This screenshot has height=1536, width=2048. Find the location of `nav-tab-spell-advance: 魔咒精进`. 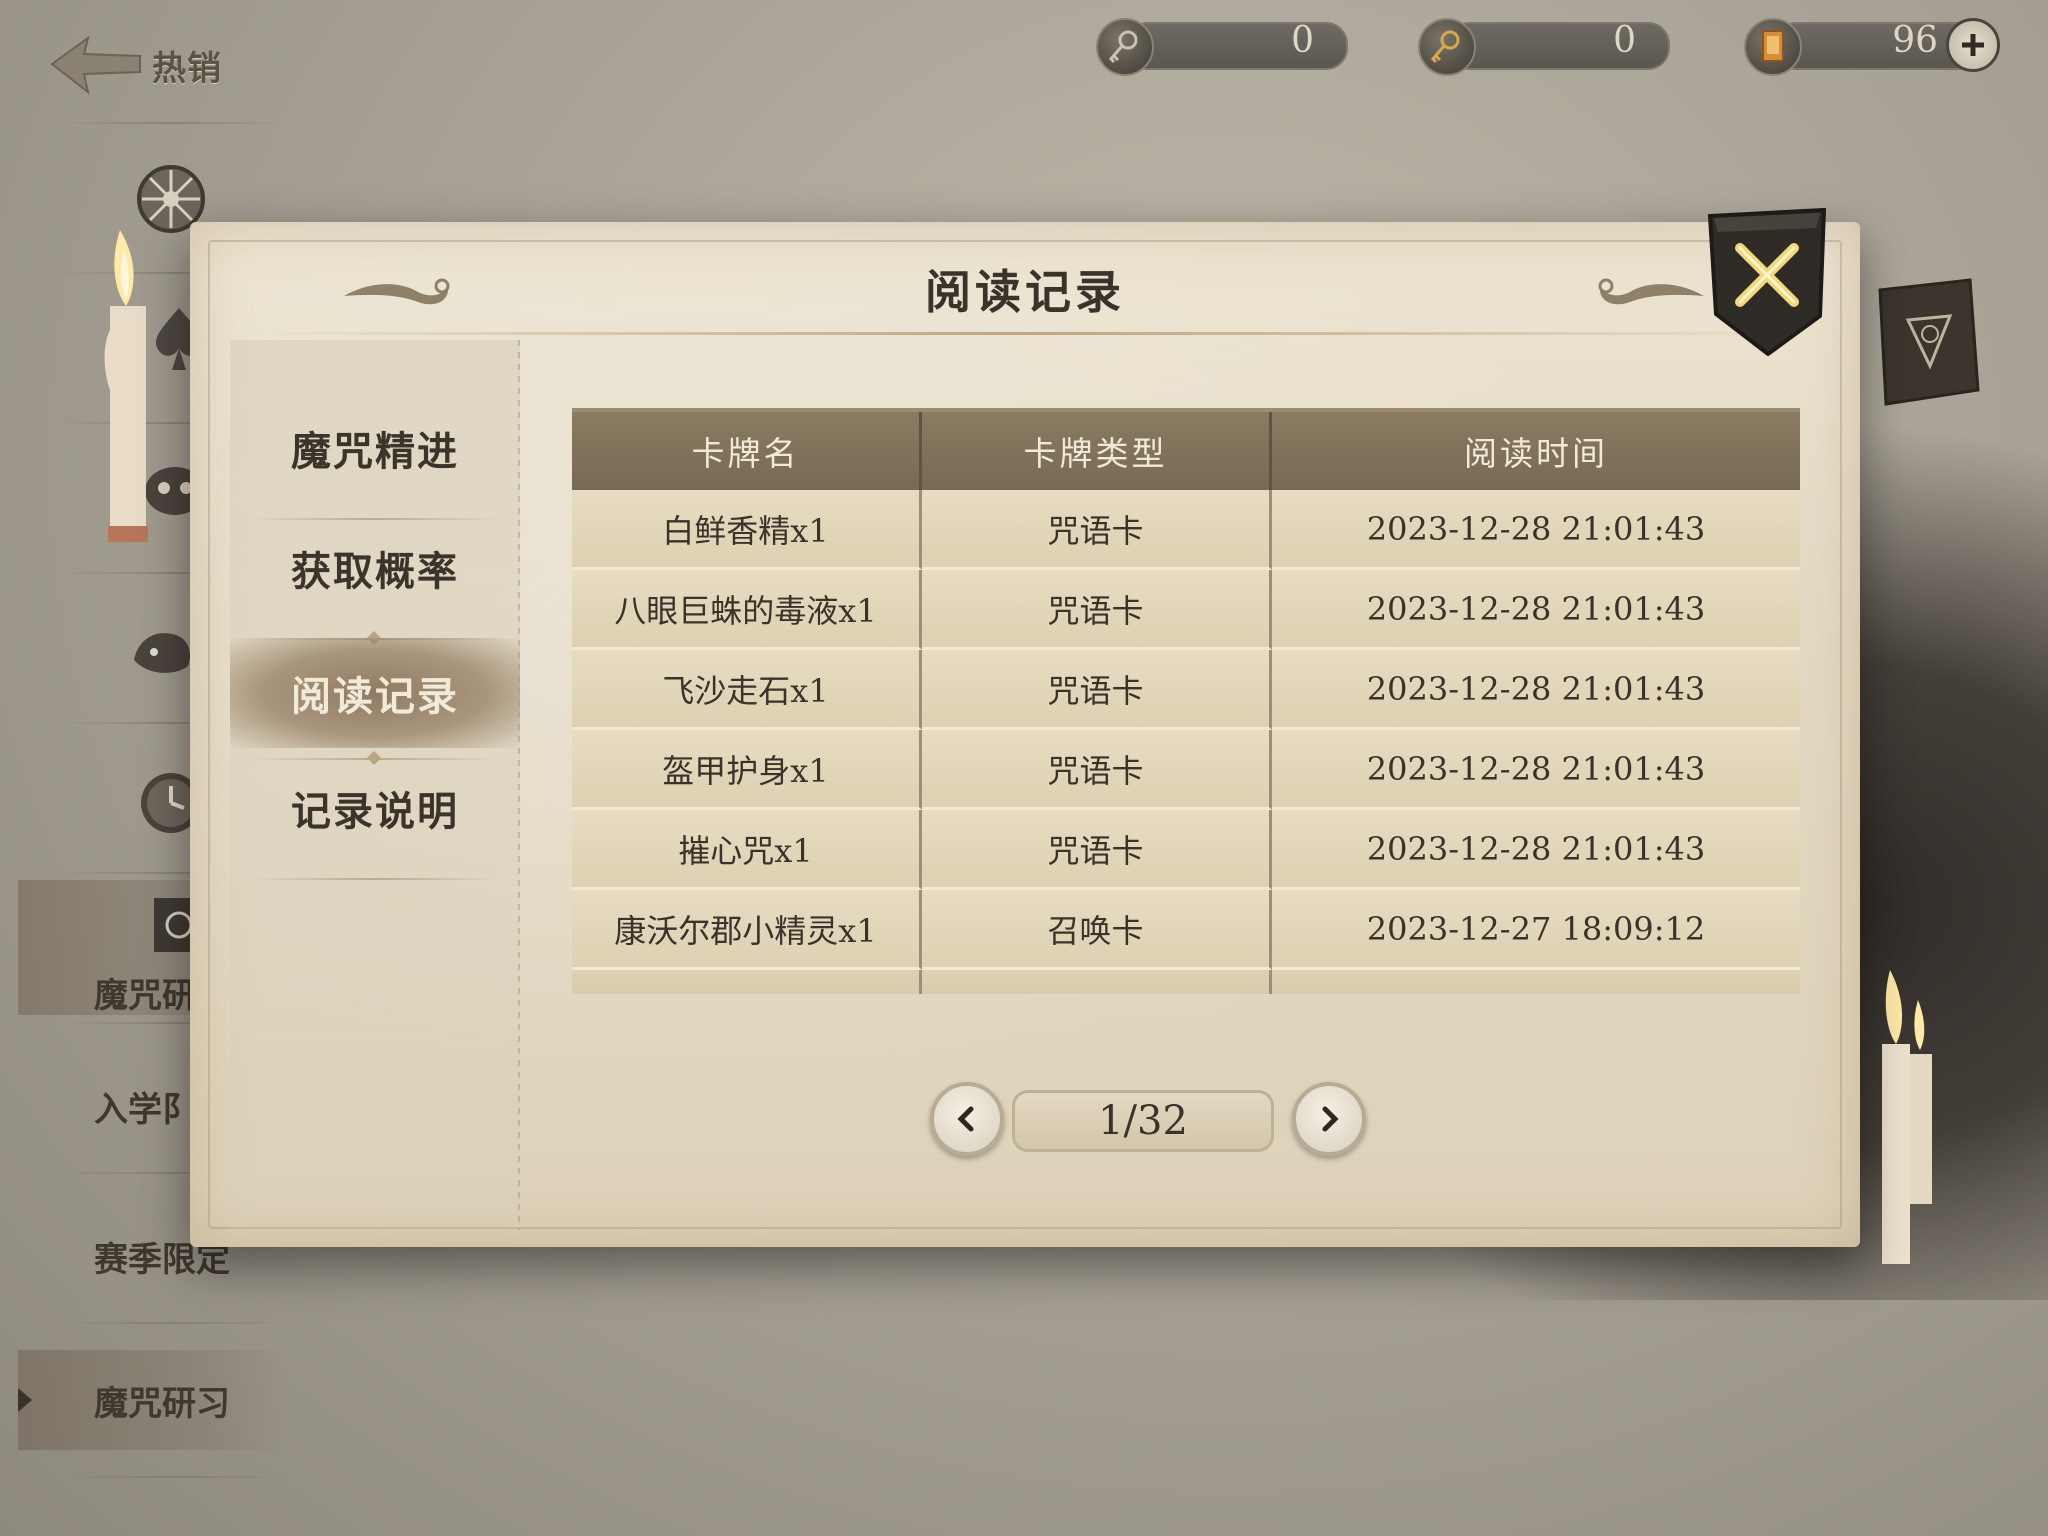

nav-tab-spell-advance: 魔咒精进 is located at coordinates (375, 448).